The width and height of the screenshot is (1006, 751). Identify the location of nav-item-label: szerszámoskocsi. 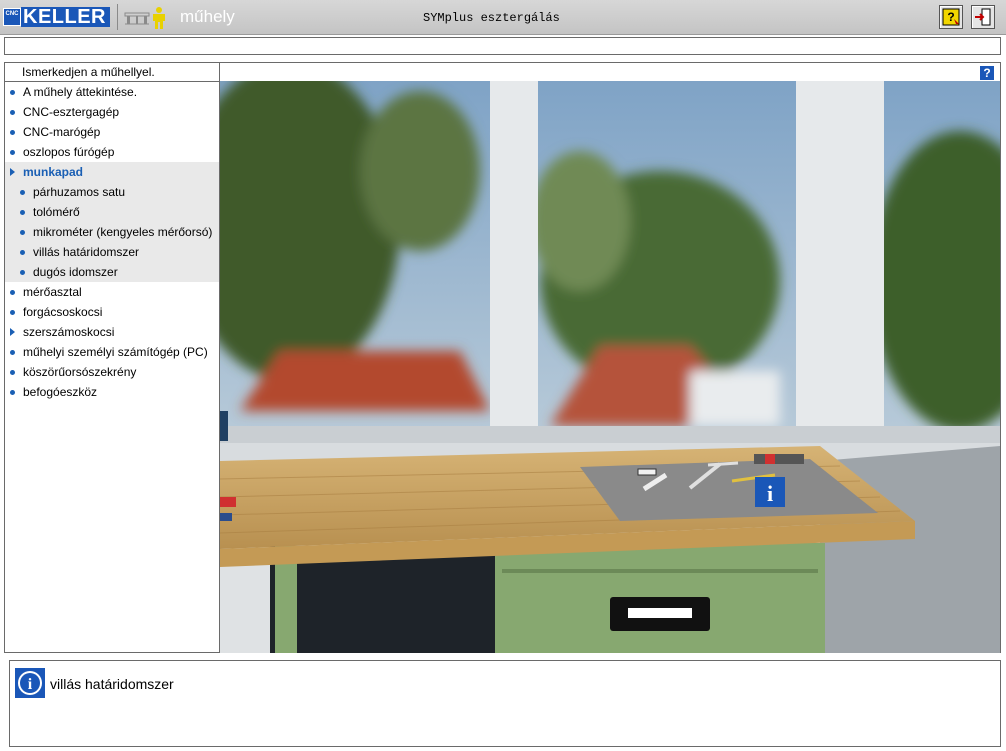
(69, 332).